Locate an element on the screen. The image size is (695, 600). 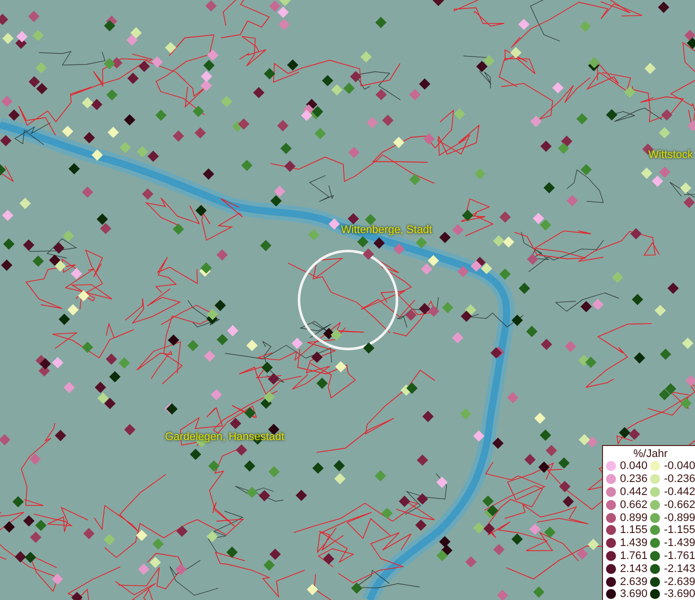
legend-value: 1.439 is located at coordinates (634, 543).